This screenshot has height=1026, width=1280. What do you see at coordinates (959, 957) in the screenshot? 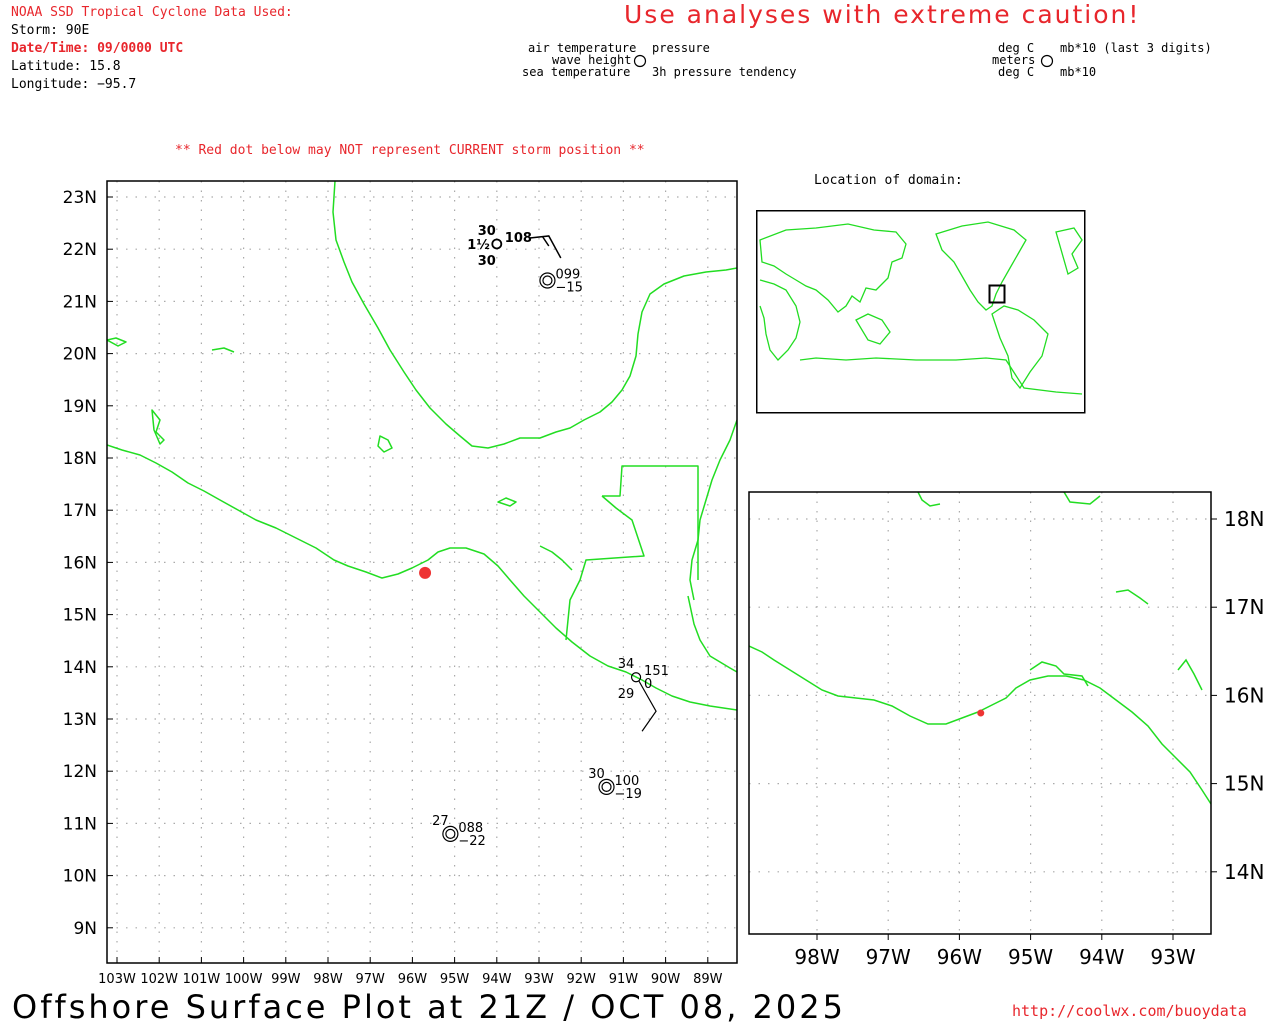
I see `lon-tick-label: 96W` at bounding box center [959, 957].